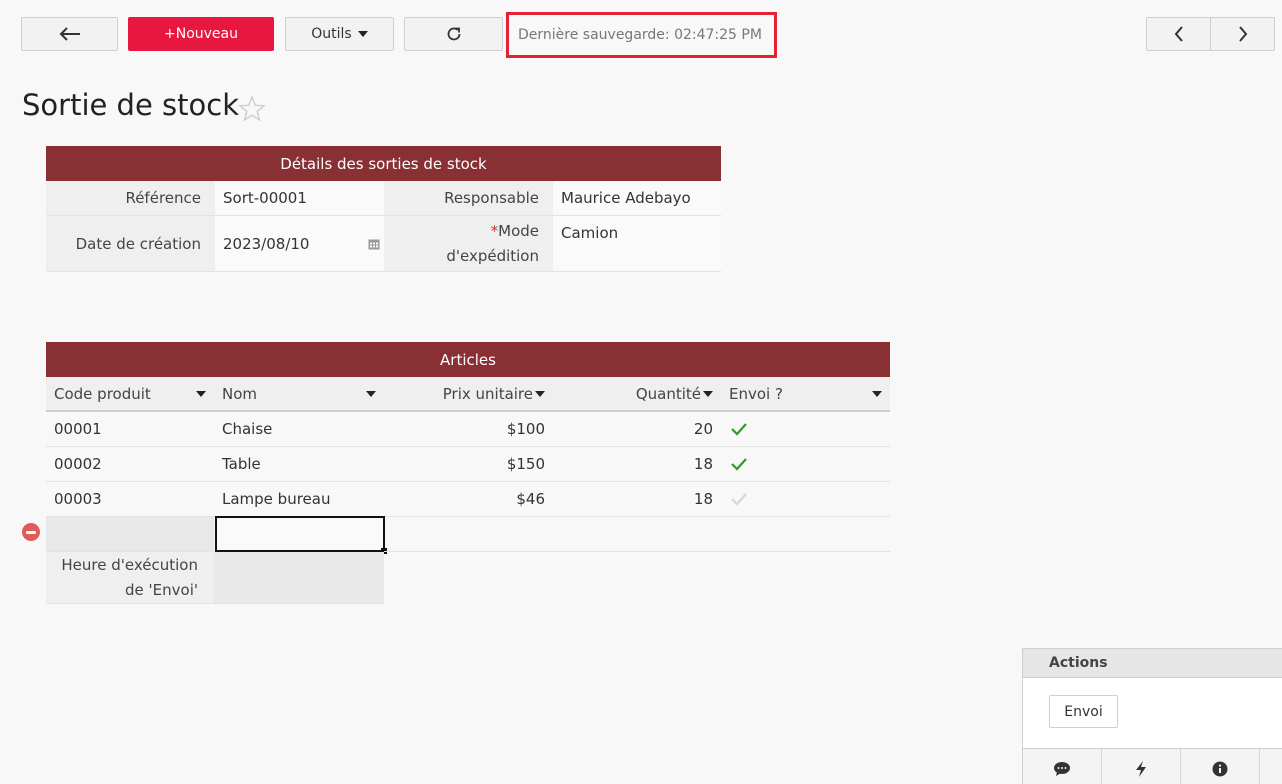  Describe the element at coordinates (637, 429) in the screenshot. I see `table-cell-quantite: 20` at that location.